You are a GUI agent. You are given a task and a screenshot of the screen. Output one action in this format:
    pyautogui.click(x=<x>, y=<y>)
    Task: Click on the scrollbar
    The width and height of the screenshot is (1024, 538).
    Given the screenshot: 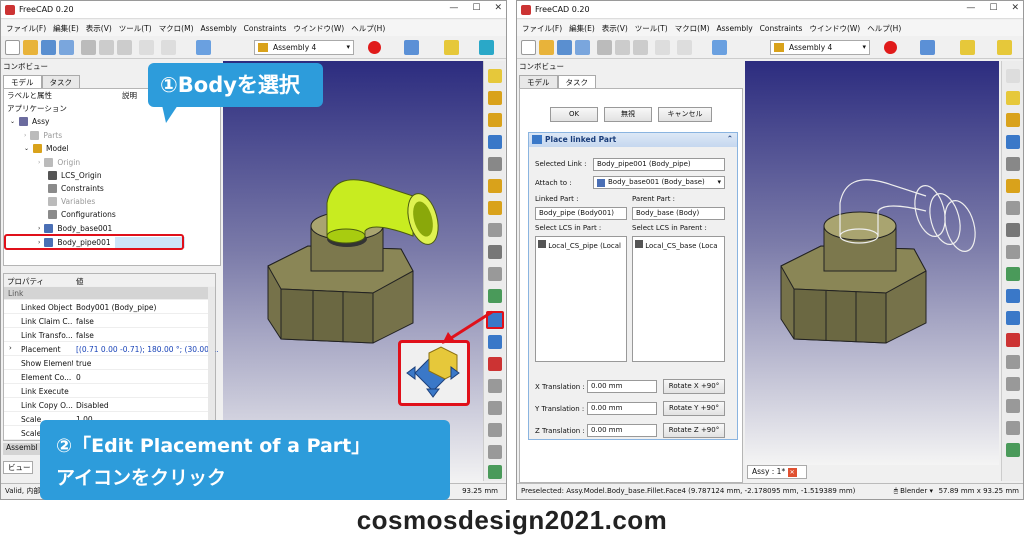 What is the action you would take?
    pyautogui.click(x=211, y=362)
    